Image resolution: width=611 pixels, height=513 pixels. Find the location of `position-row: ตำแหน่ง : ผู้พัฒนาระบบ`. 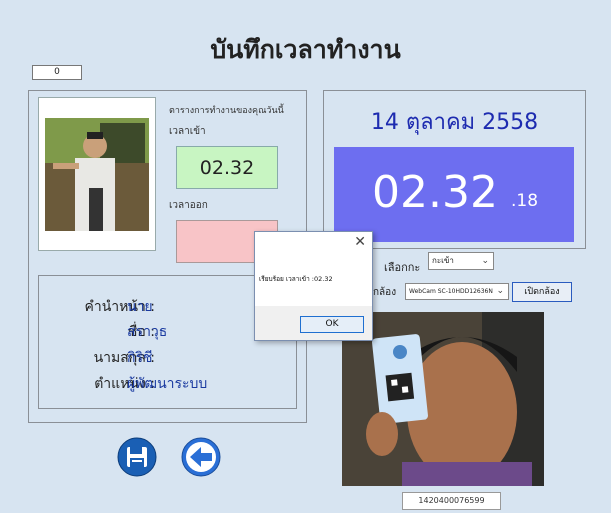

position-row: ตำแหน่ง : ผู้พัฒนาระบบ is located at coordinates (168, 385).